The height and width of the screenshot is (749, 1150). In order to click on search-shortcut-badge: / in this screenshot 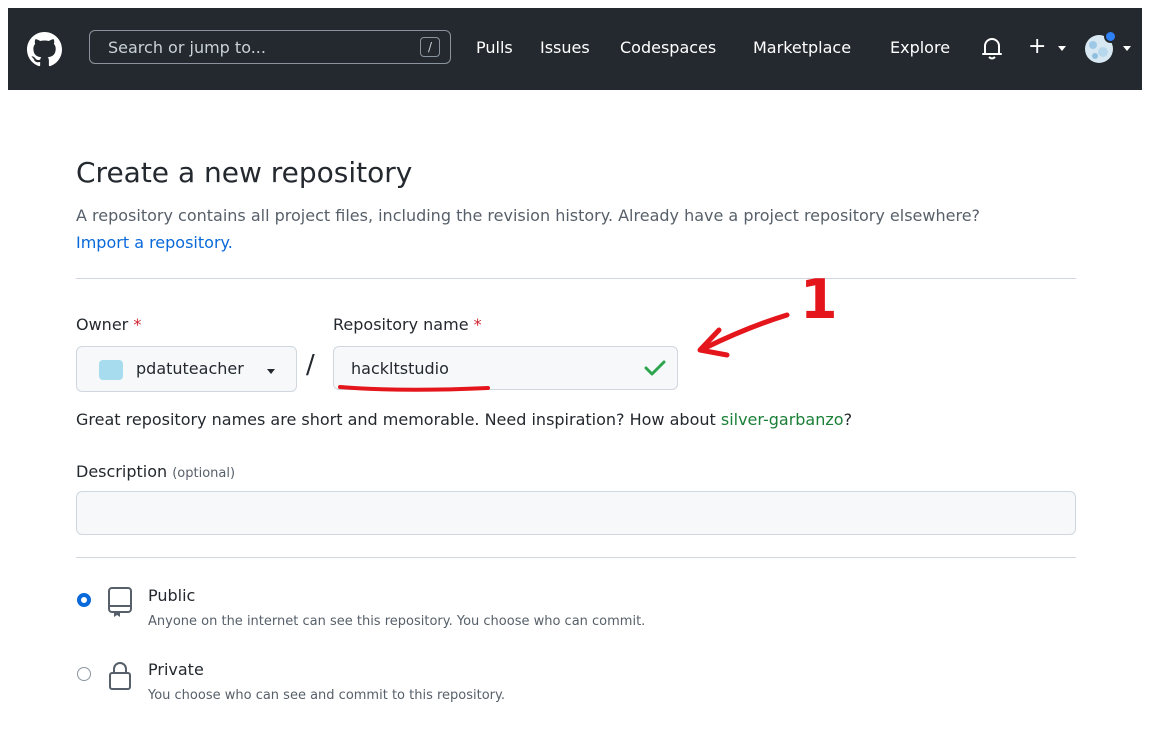, I will do `click(430, 47)`.